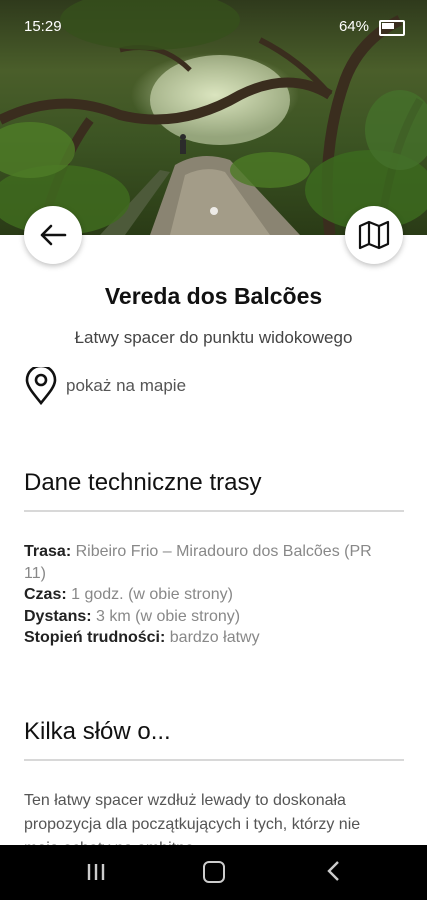 This screenshot has width=427, height=900. I want to click on detail-route-label: Trasa:, so click(48, 551).